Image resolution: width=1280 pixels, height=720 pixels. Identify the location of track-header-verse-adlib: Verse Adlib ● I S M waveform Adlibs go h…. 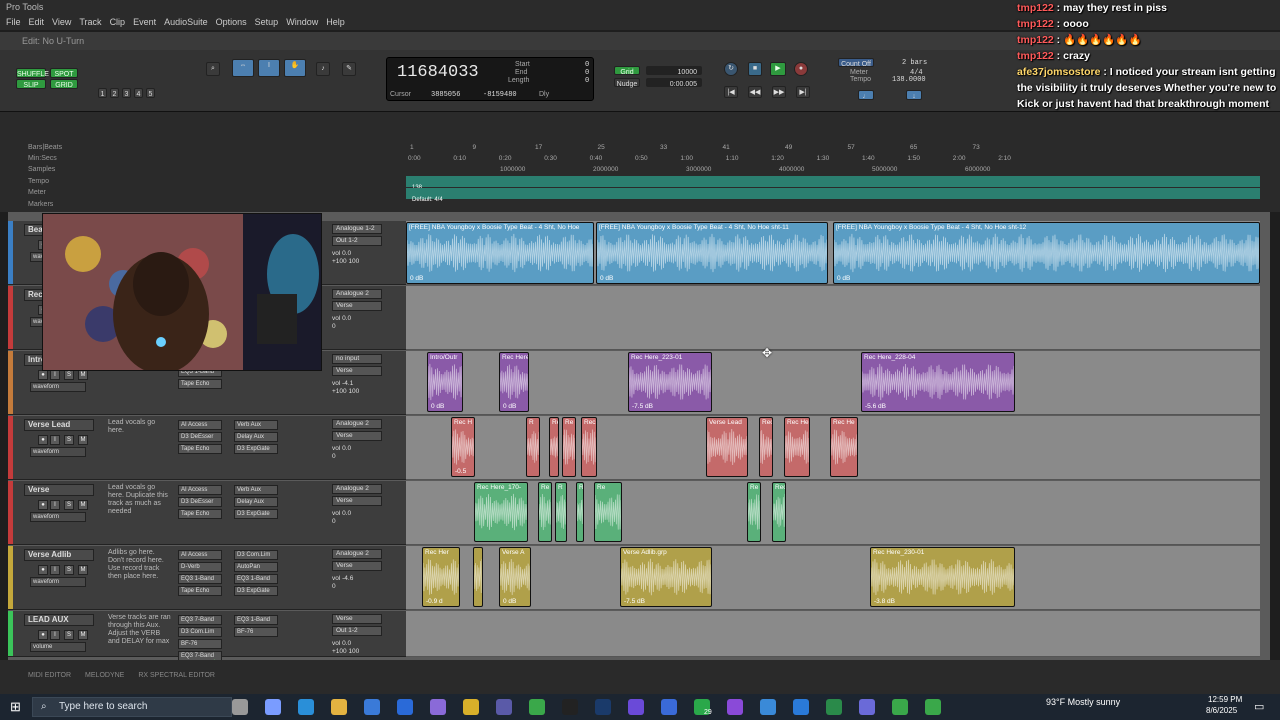
(207, 578).